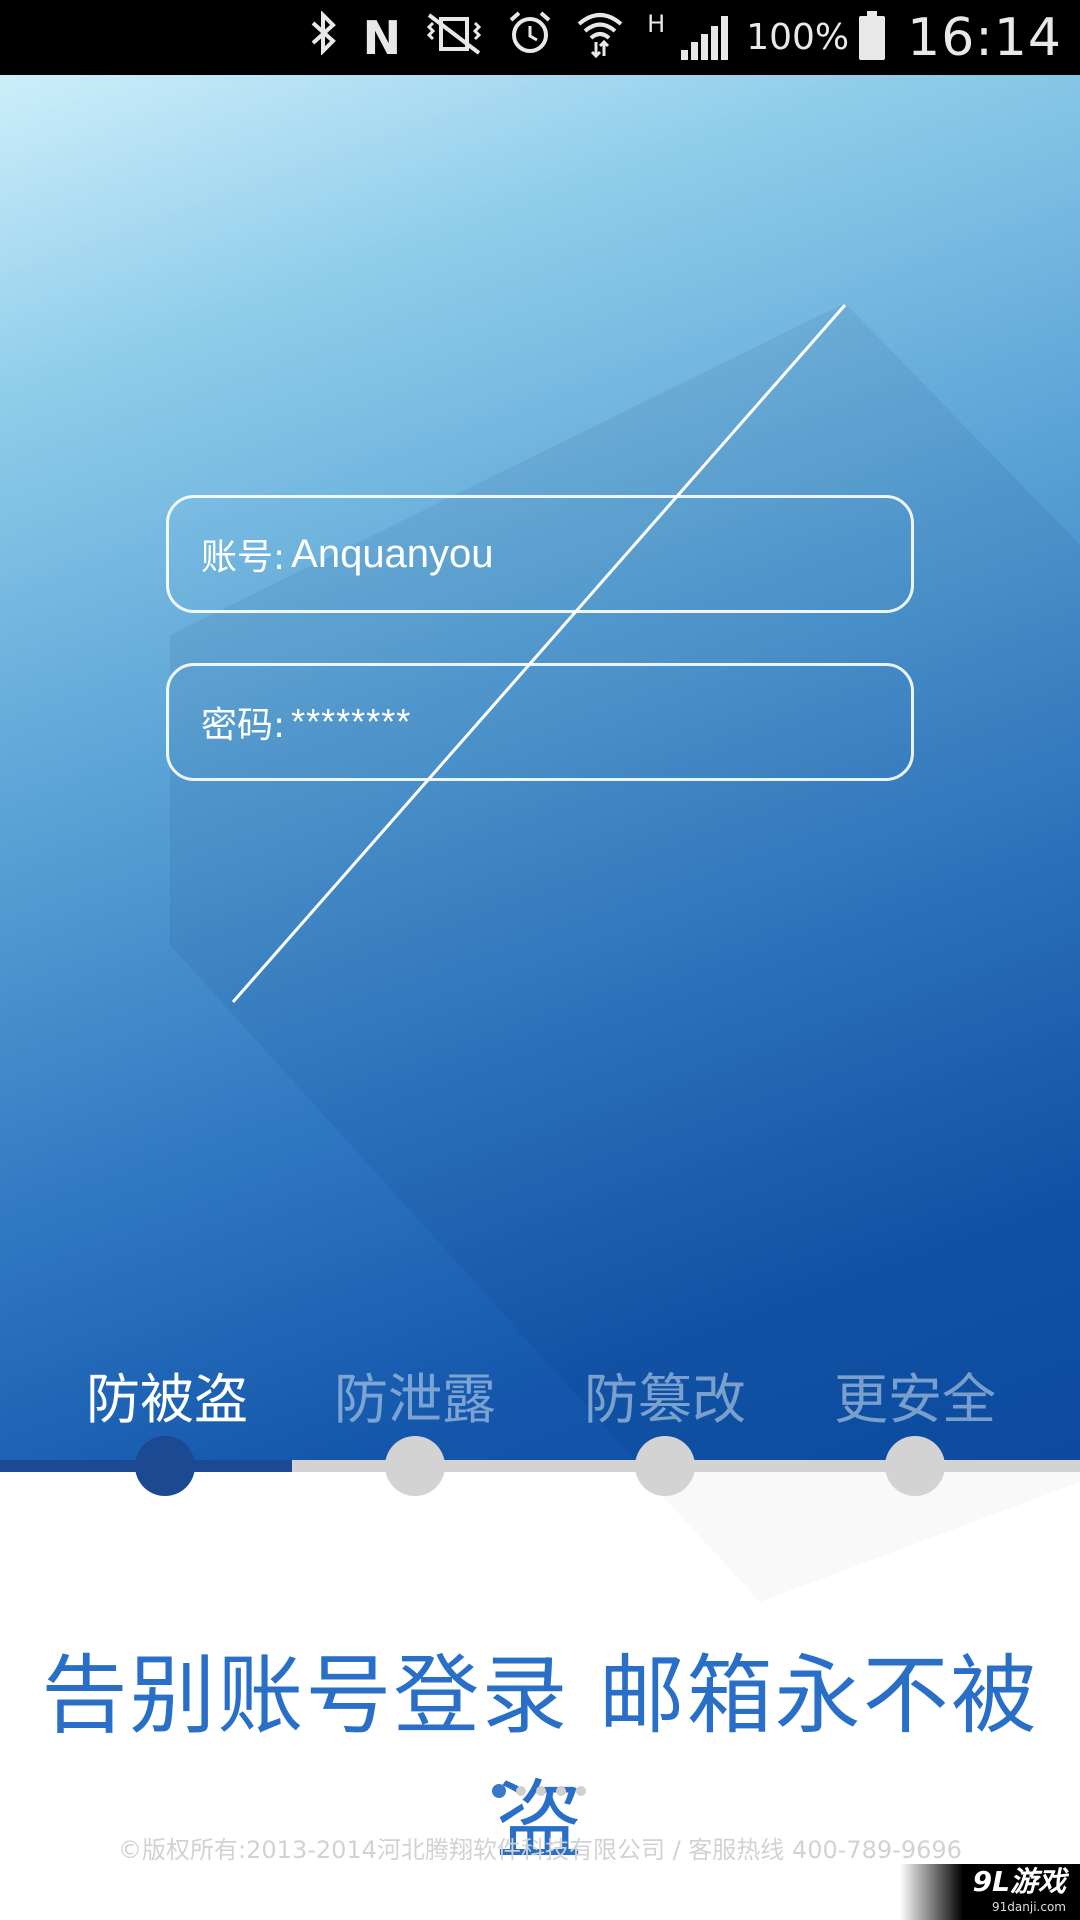 The height and width of the screenshot is (1920, 1080). I want to click on nfc-icon: N, so click(382, 37).